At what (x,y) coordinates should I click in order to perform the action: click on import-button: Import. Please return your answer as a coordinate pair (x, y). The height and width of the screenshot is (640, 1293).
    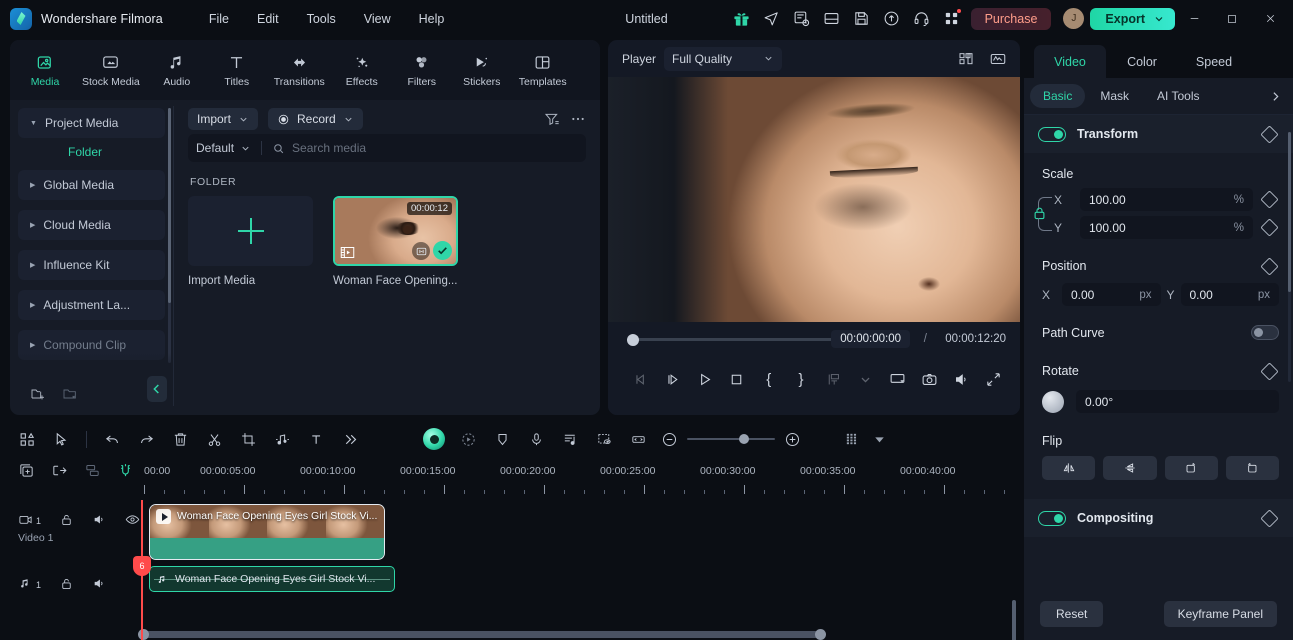
    Looking at the image, I should click on (223, 119).